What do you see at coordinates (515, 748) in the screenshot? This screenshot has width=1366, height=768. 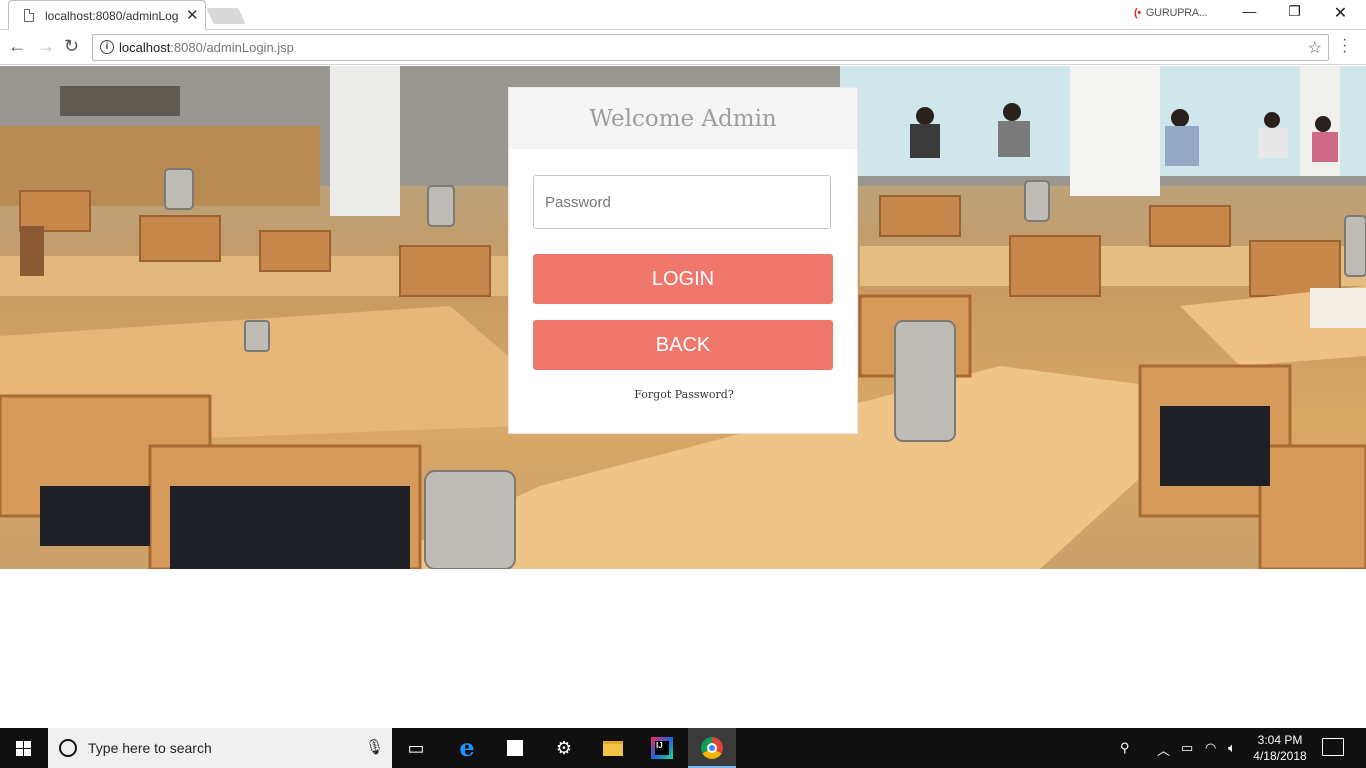 I see `store-icon` at bounding box center [515, 748].